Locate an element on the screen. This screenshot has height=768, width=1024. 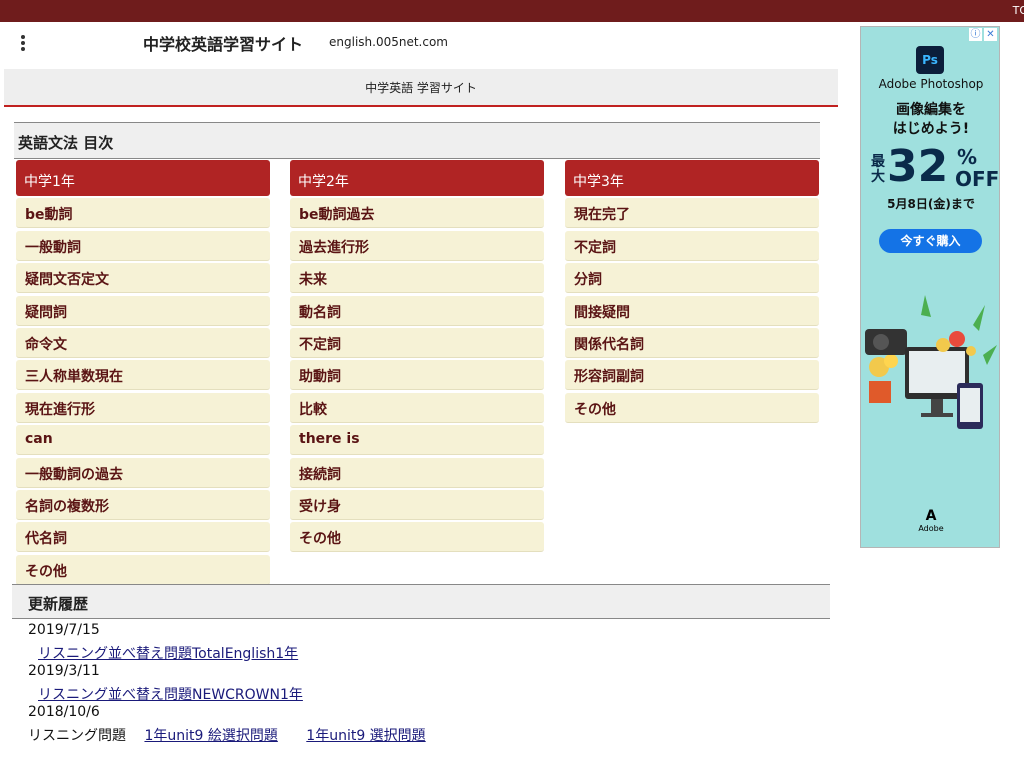
site-header: 中学校英語学習サイト english.005net.com is located at coordinates (421, 43).